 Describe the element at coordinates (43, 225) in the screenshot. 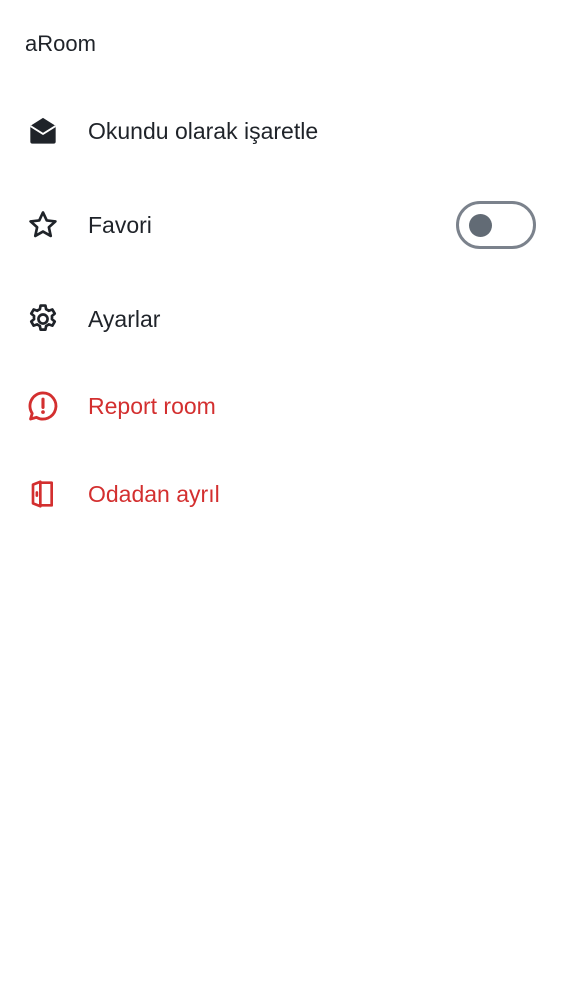

I see `star-outline-icon` at that location.